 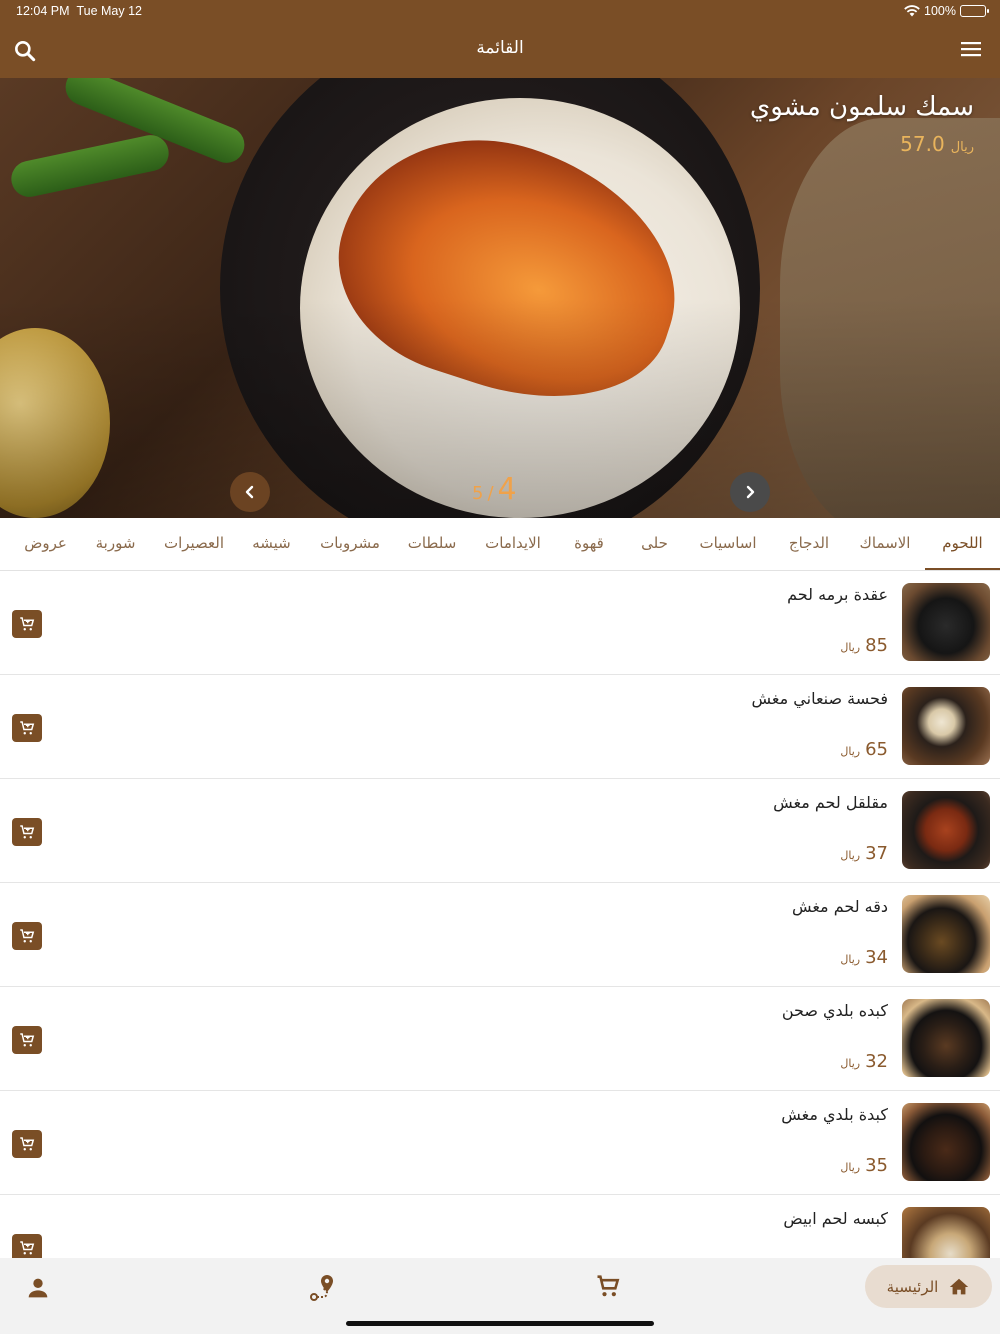 I want to click on carousel-total: 5, so click(x=478, y=493).